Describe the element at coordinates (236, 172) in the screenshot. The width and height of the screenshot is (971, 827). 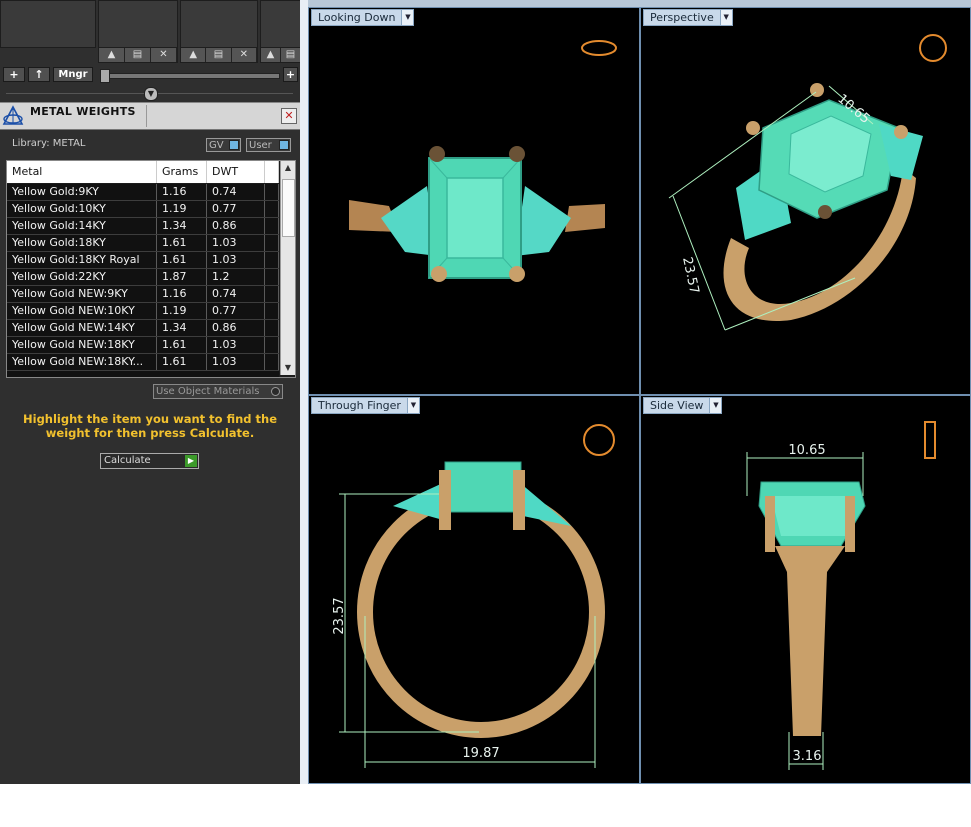
I see `column-header-dwt: DWT` at that location.